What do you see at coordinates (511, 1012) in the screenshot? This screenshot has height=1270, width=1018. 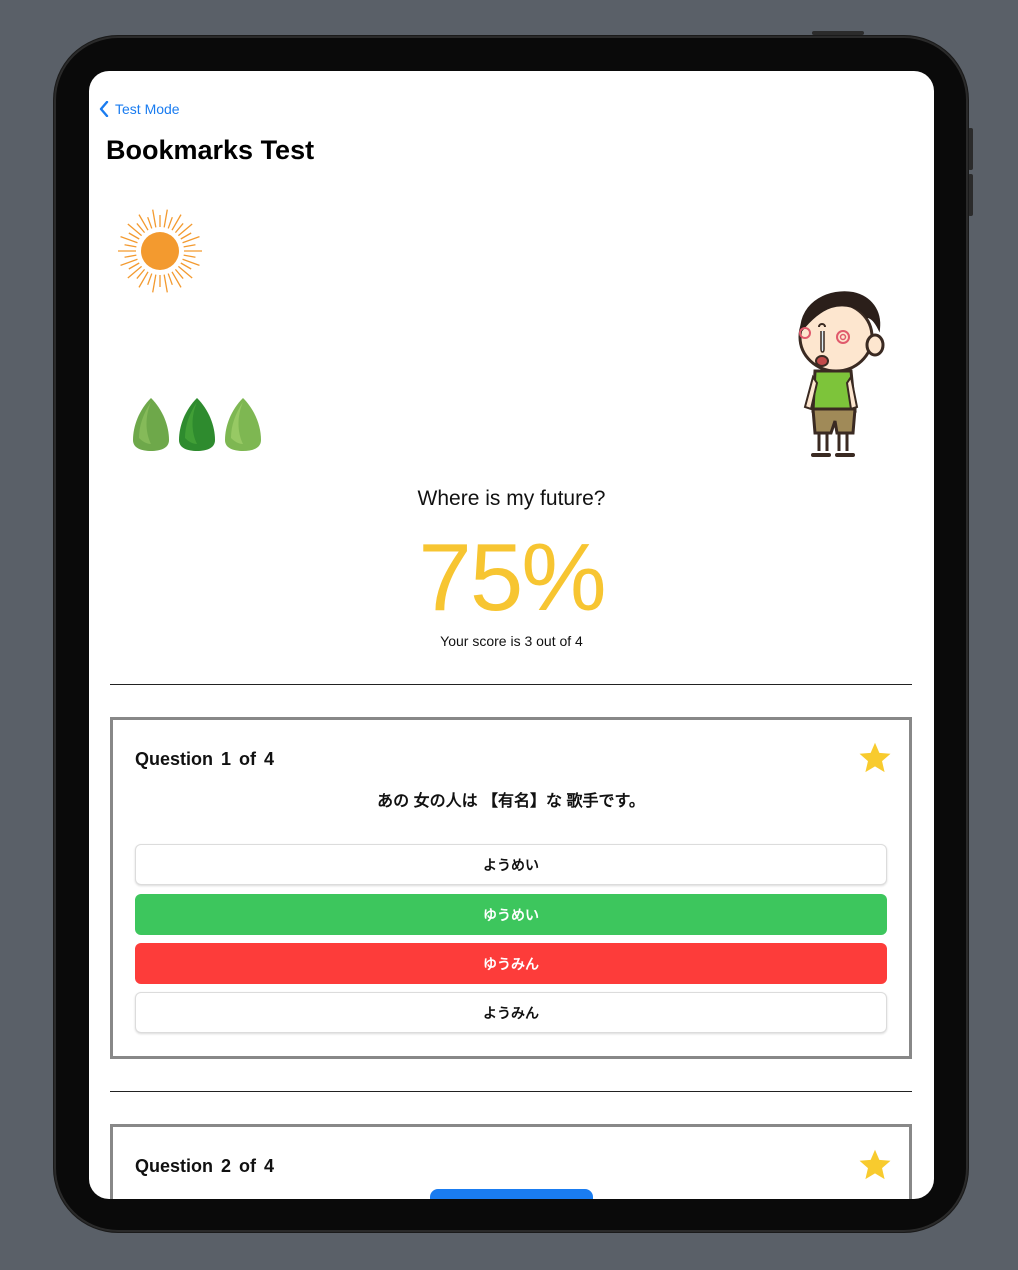 I see `answer-option: ようみん` at bounding box center [511, 1012].